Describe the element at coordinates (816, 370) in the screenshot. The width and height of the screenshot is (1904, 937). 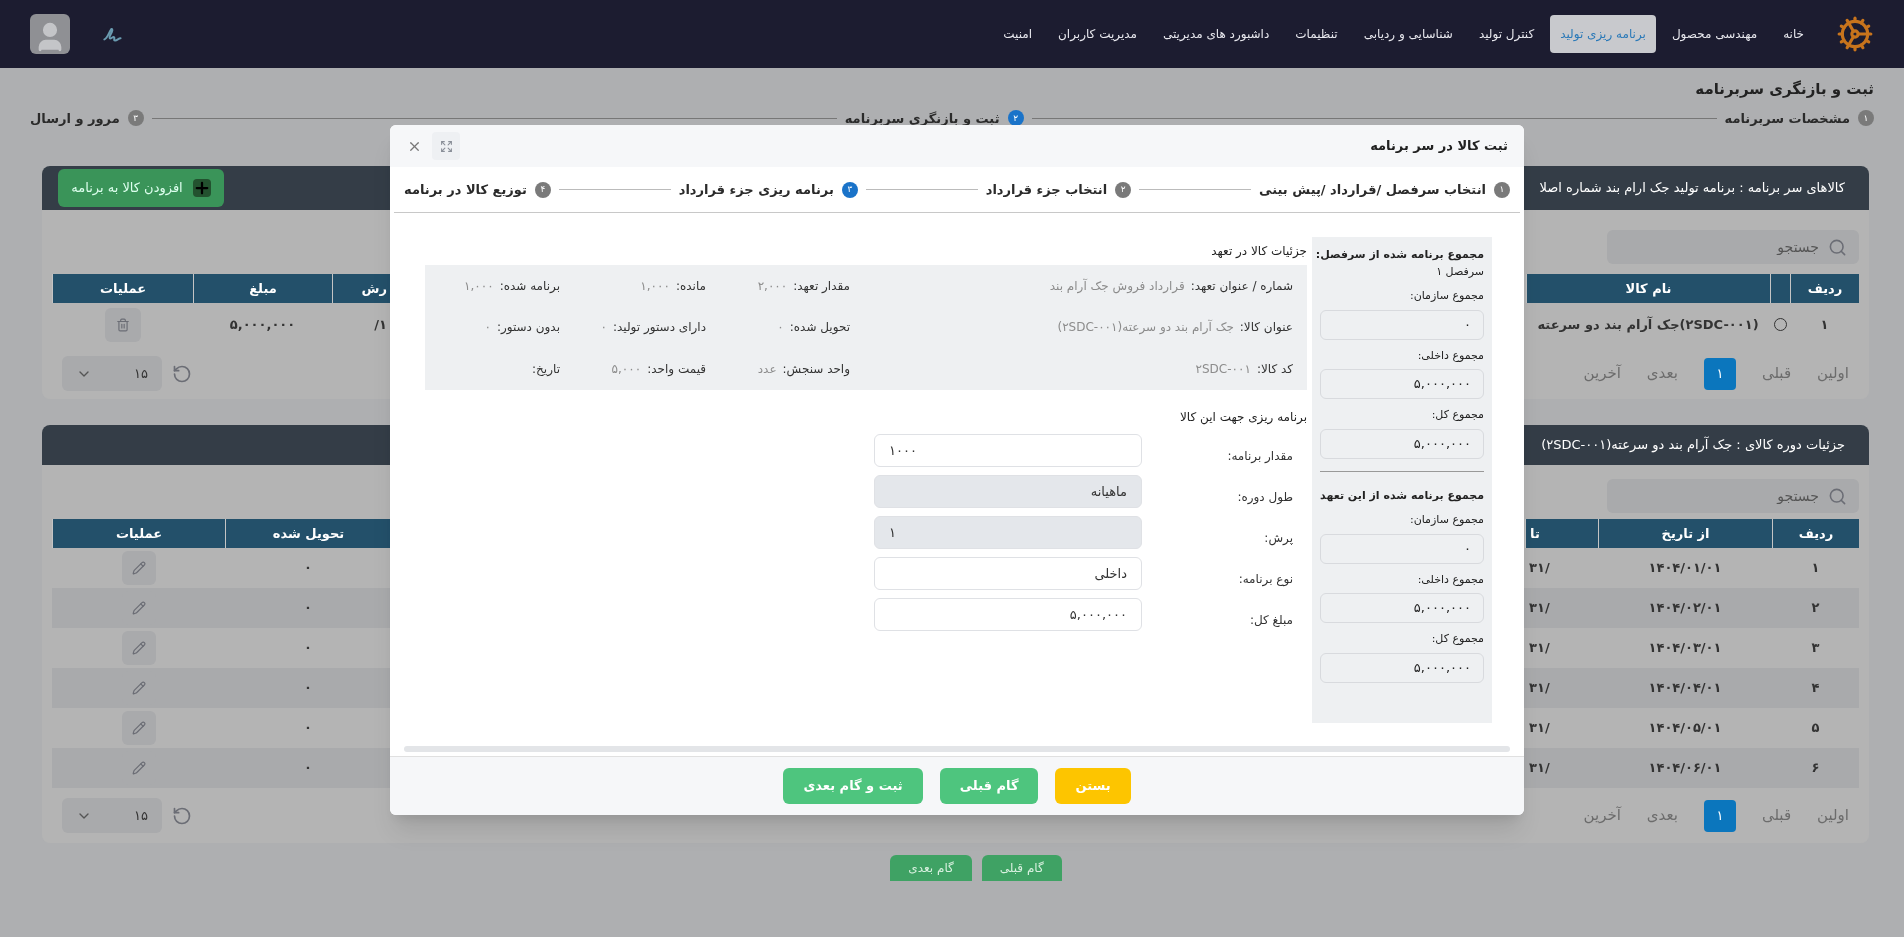
I see `field-label: واحد سنجش:` at that location.